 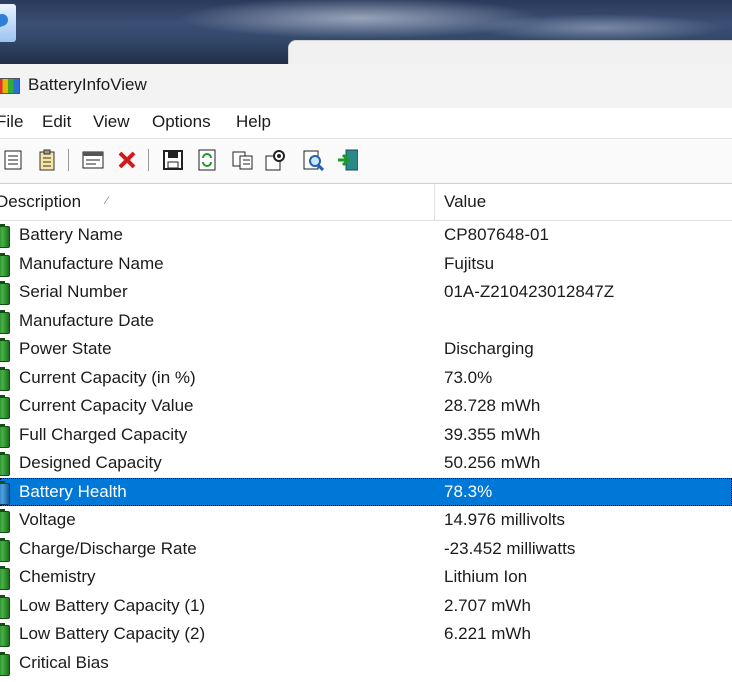 What do you see at coordinates (486, 576) in the screenshot?
I see `row-value: Lithium Ion` at bounding box center [486, 576].